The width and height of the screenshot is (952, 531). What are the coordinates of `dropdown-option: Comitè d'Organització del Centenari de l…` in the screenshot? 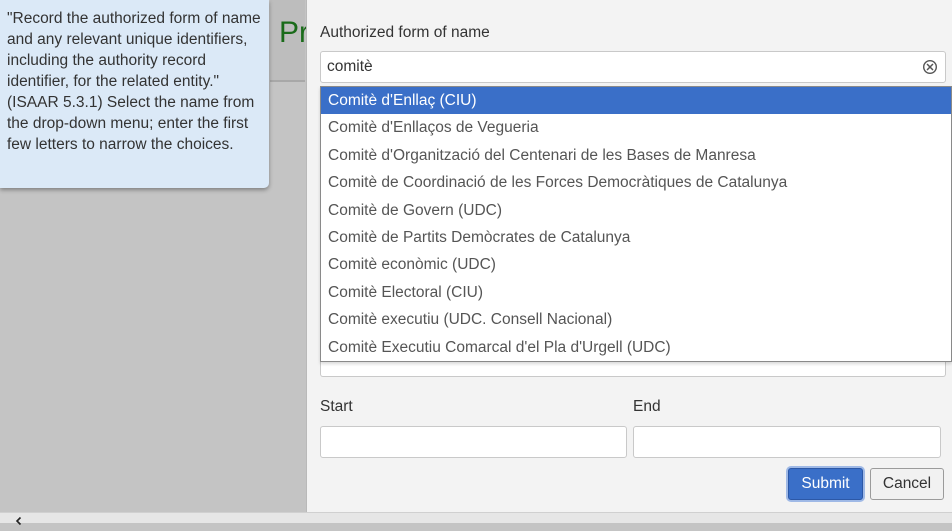 It's located at (636, 155).